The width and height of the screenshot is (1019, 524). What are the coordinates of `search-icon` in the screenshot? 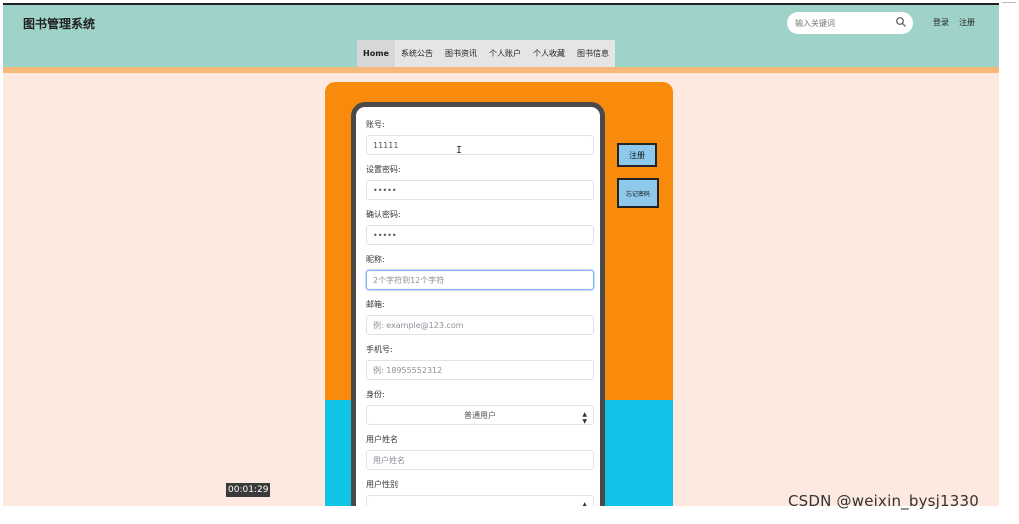 It's located at (901, 22).